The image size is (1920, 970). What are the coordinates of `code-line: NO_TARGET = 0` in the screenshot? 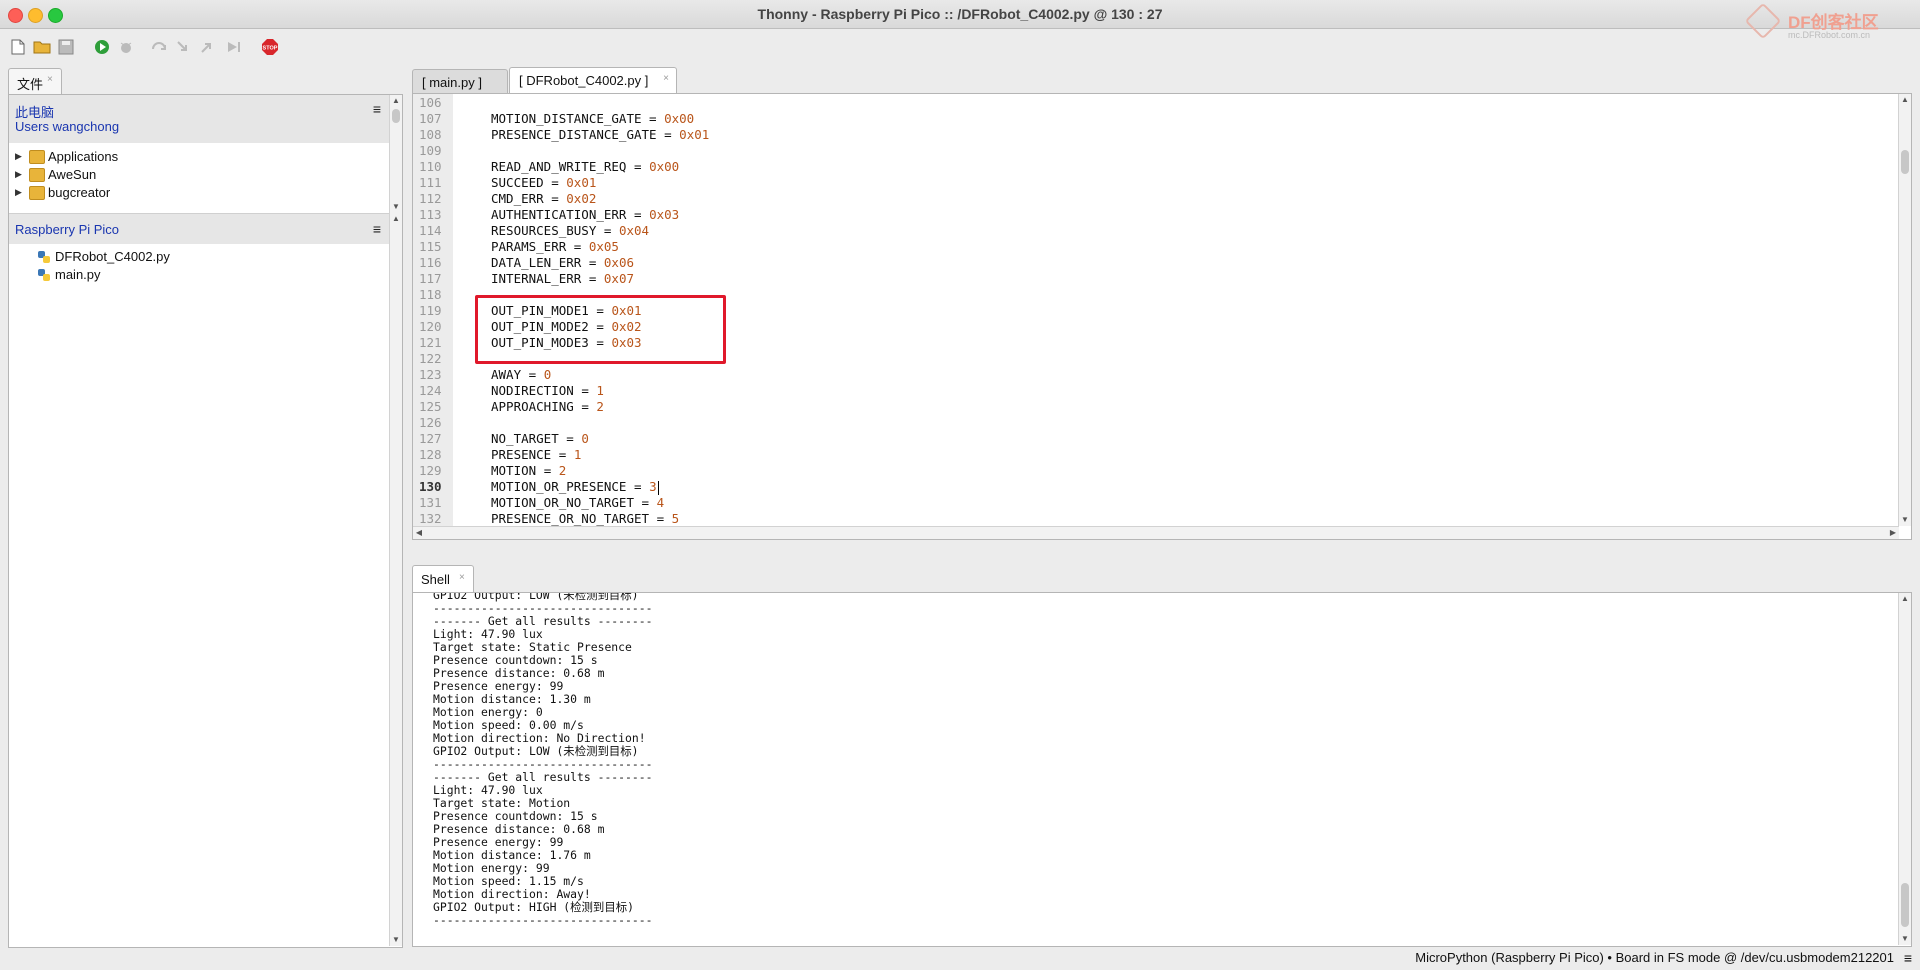 It's located at (540, 439).